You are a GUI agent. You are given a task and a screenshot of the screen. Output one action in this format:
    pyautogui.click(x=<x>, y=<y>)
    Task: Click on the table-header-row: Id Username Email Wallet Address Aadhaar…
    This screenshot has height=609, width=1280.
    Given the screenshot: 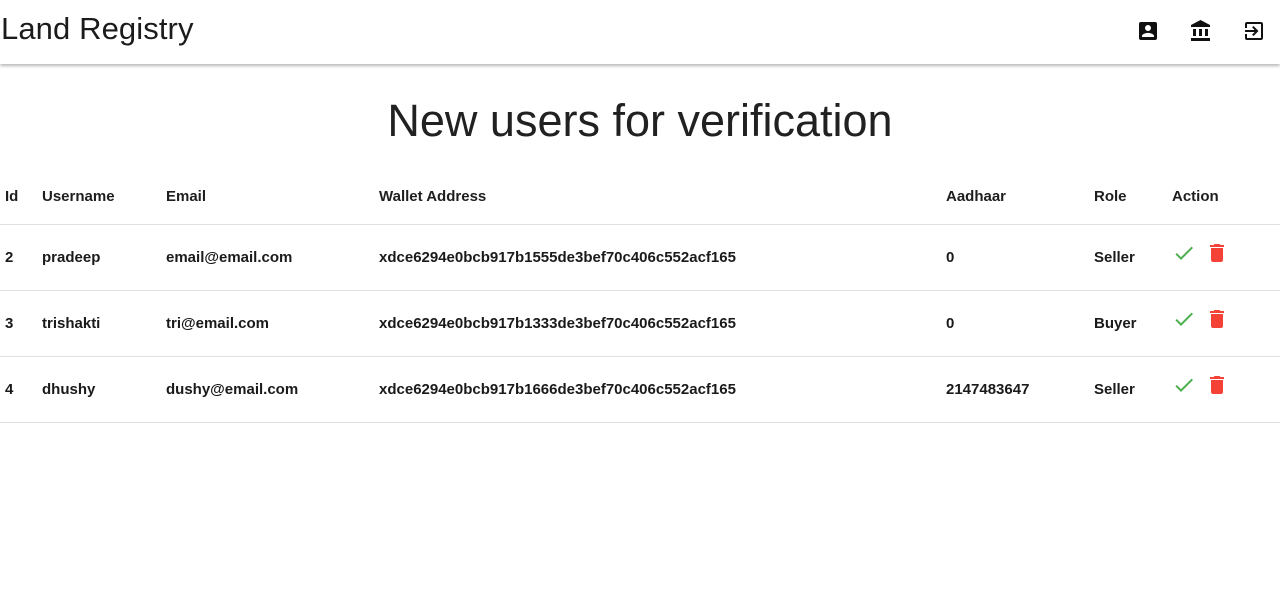 What is the action you would take?
    pyautogui.click(x=640, y=196)
    